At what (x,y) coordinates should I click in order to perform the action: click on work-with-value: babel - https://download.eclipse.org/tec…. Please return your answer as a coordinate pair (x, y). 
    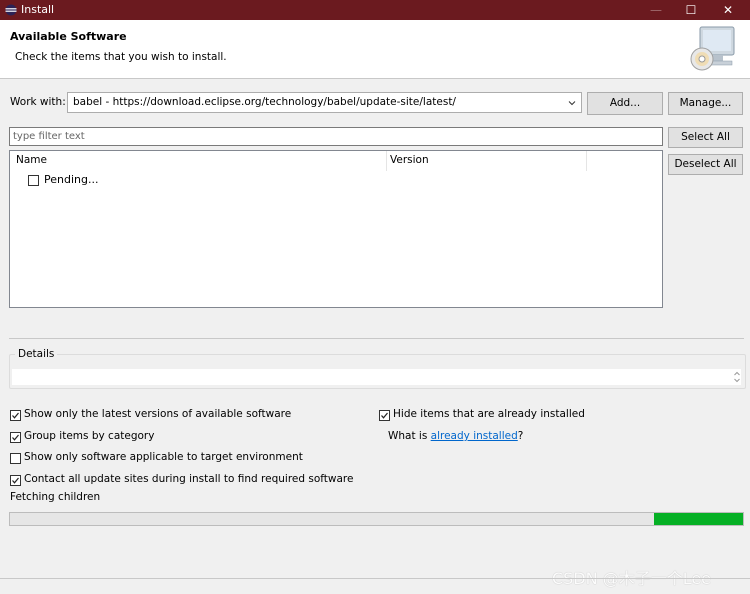
    Looking at the image, I should click on (264, 102).